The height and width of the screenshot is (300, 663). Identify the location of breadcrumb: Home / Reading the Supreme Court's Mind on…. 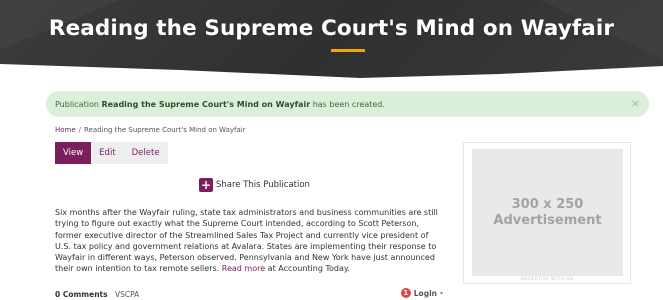
(150, 130).